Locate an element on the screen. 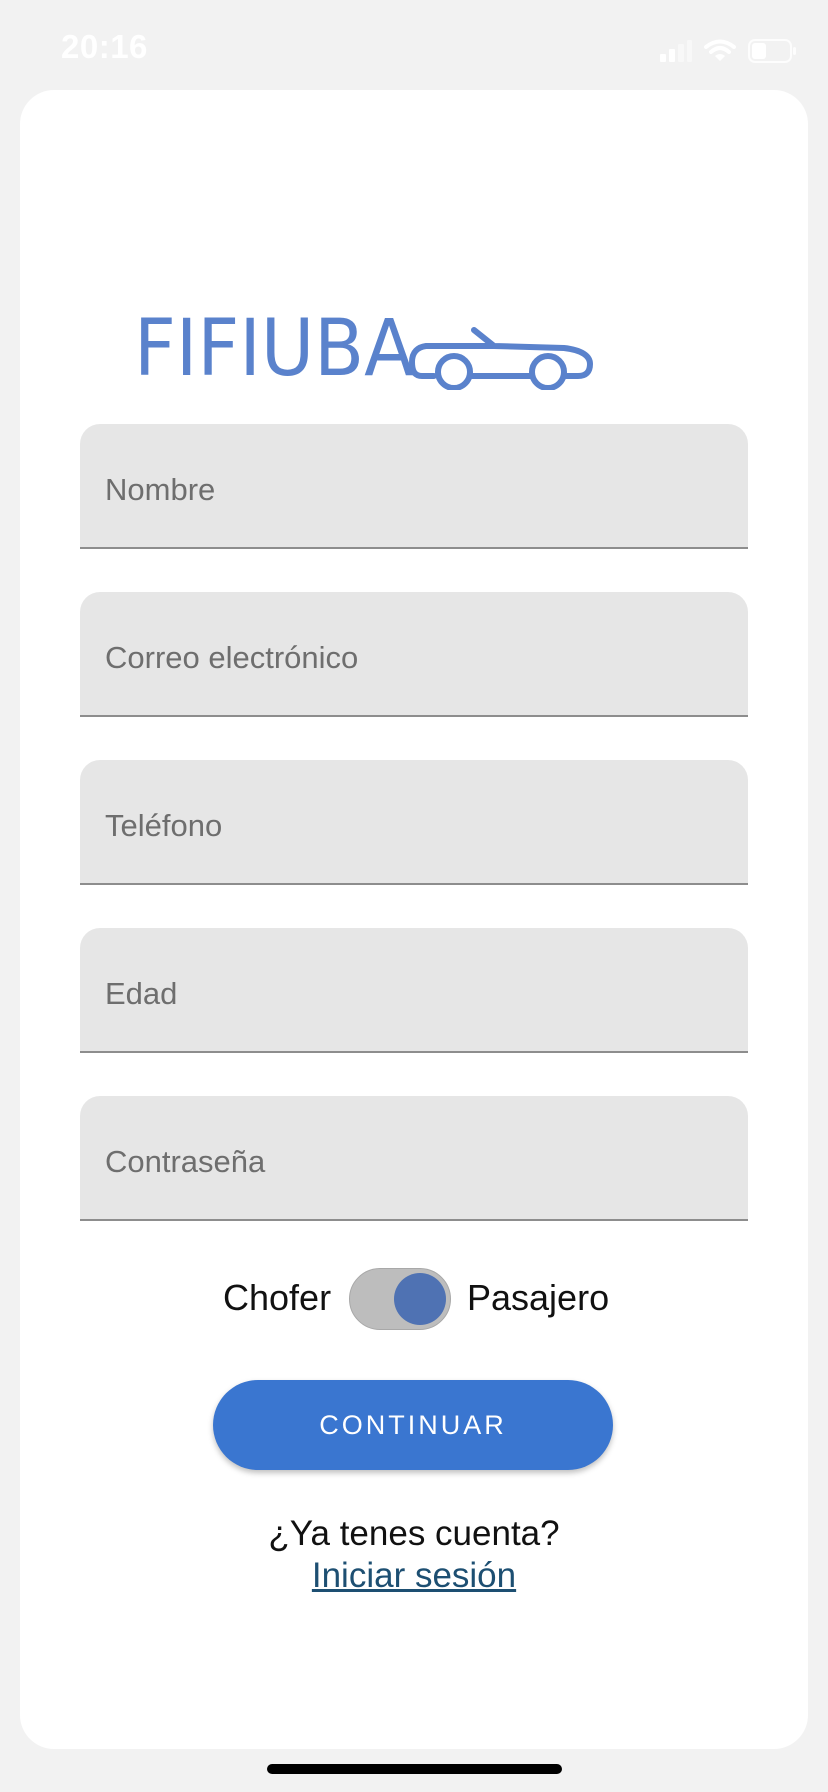  status-icons is located at coordinates (729, 51).